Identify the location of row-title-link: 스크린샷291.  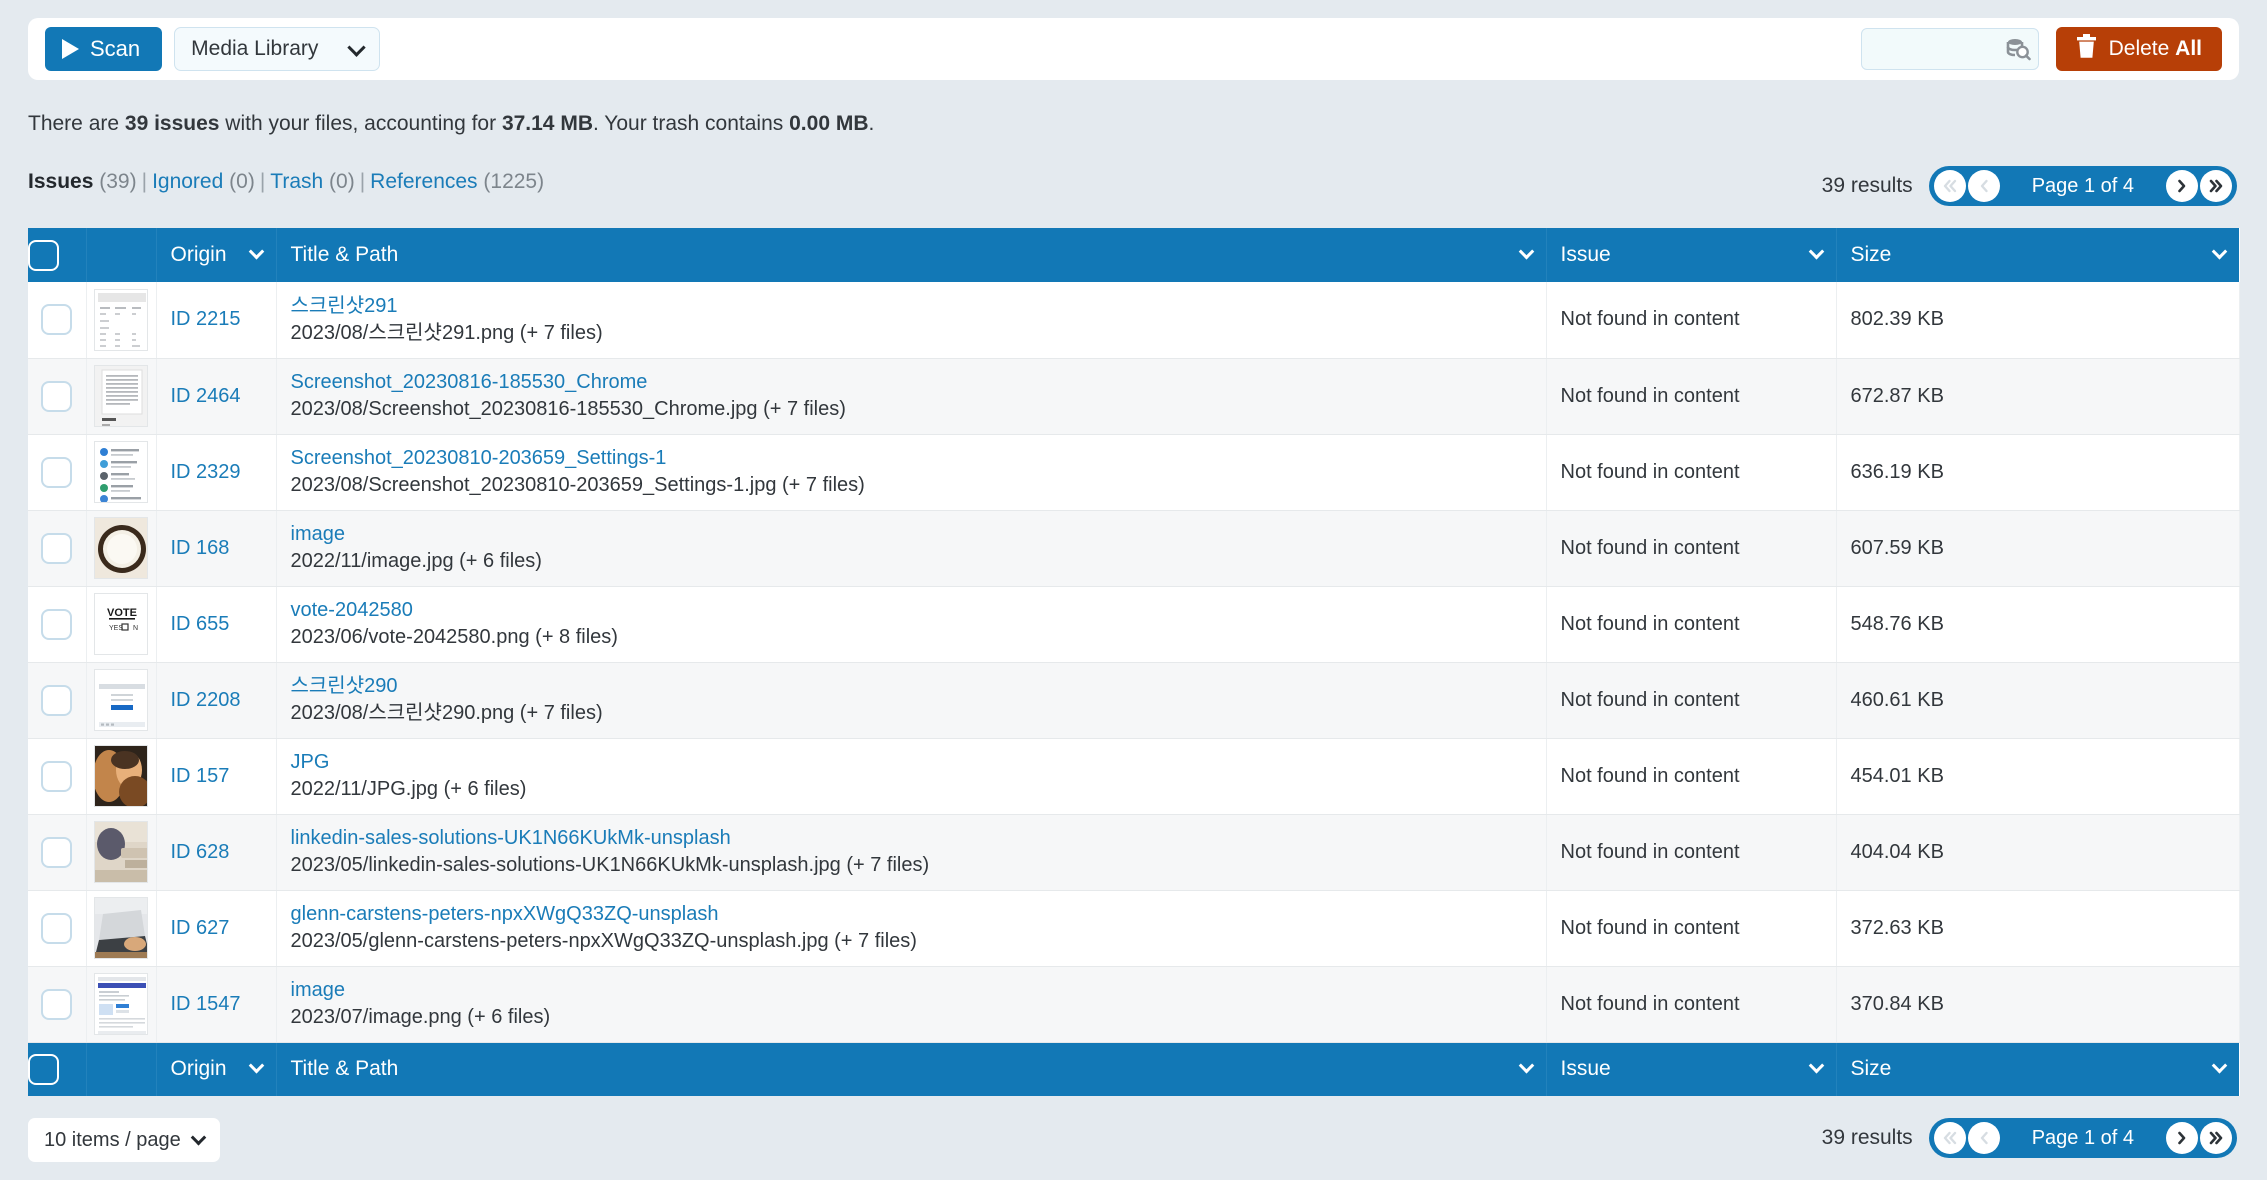
(911, 306).